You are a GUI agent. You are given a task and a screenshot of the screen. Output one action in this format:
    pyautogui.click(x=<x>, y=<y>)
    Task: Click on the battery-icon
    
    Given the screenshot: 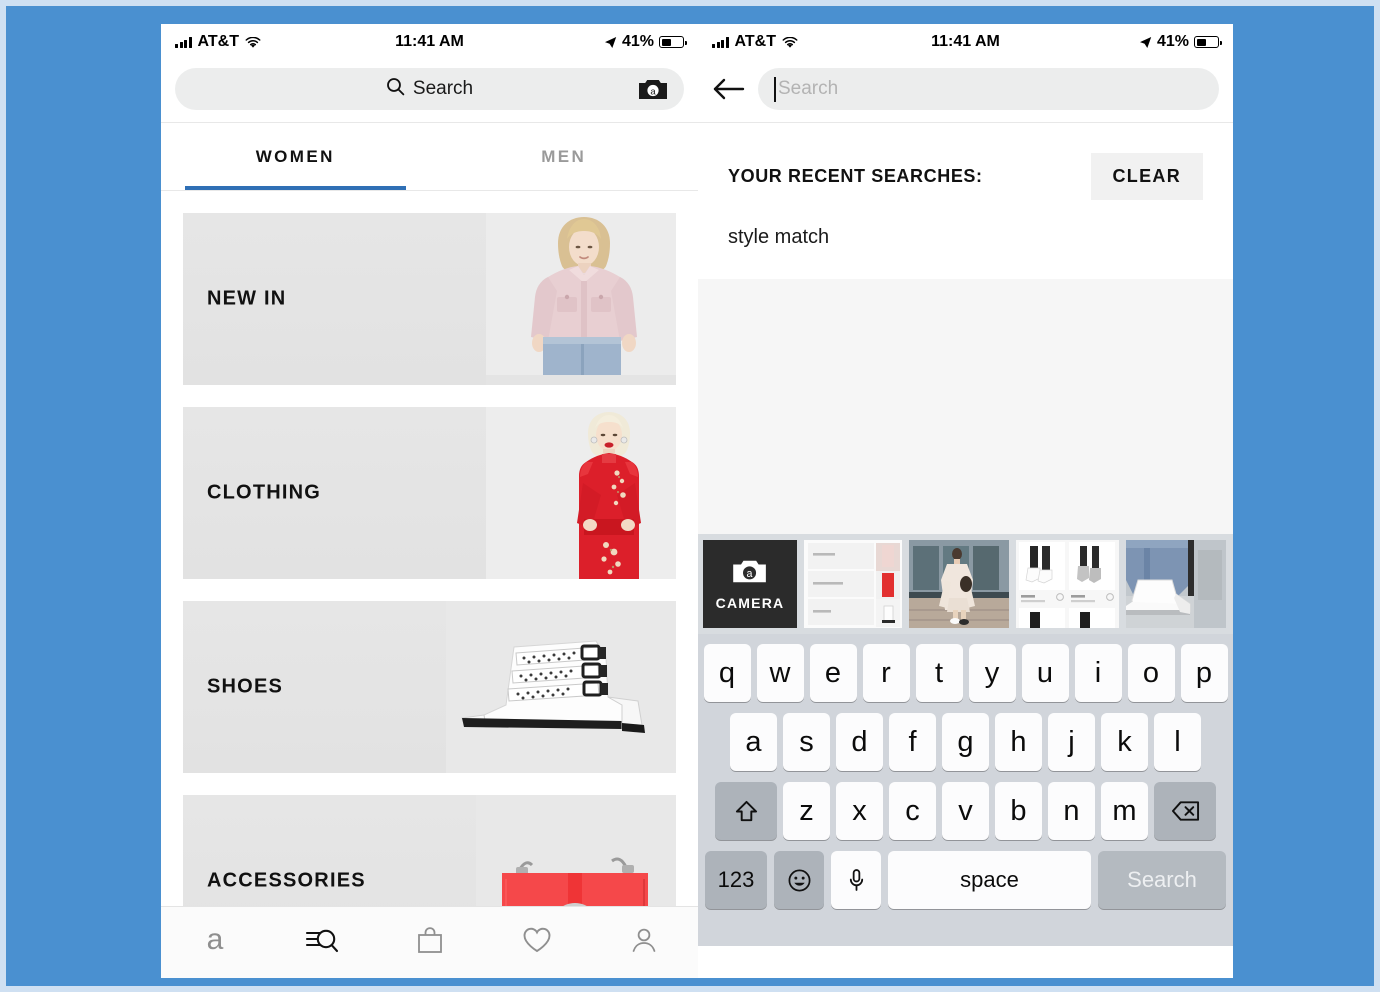 What is the action you would take?
    pyautogui.click(x=673, y=42)
    